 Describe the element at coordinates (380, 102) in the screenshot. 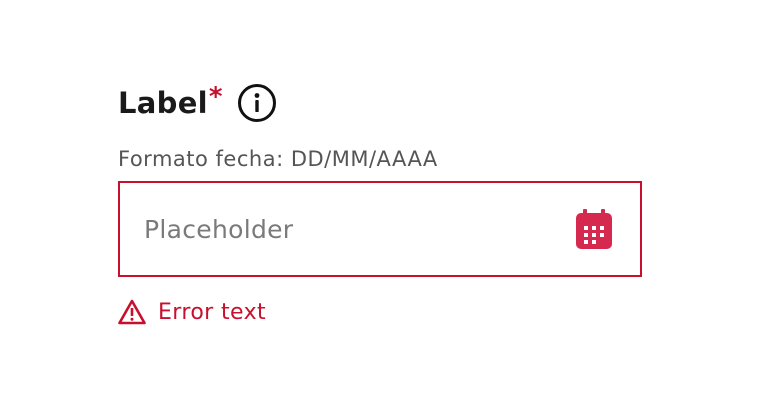

I see `label-row: Label *` at that location.